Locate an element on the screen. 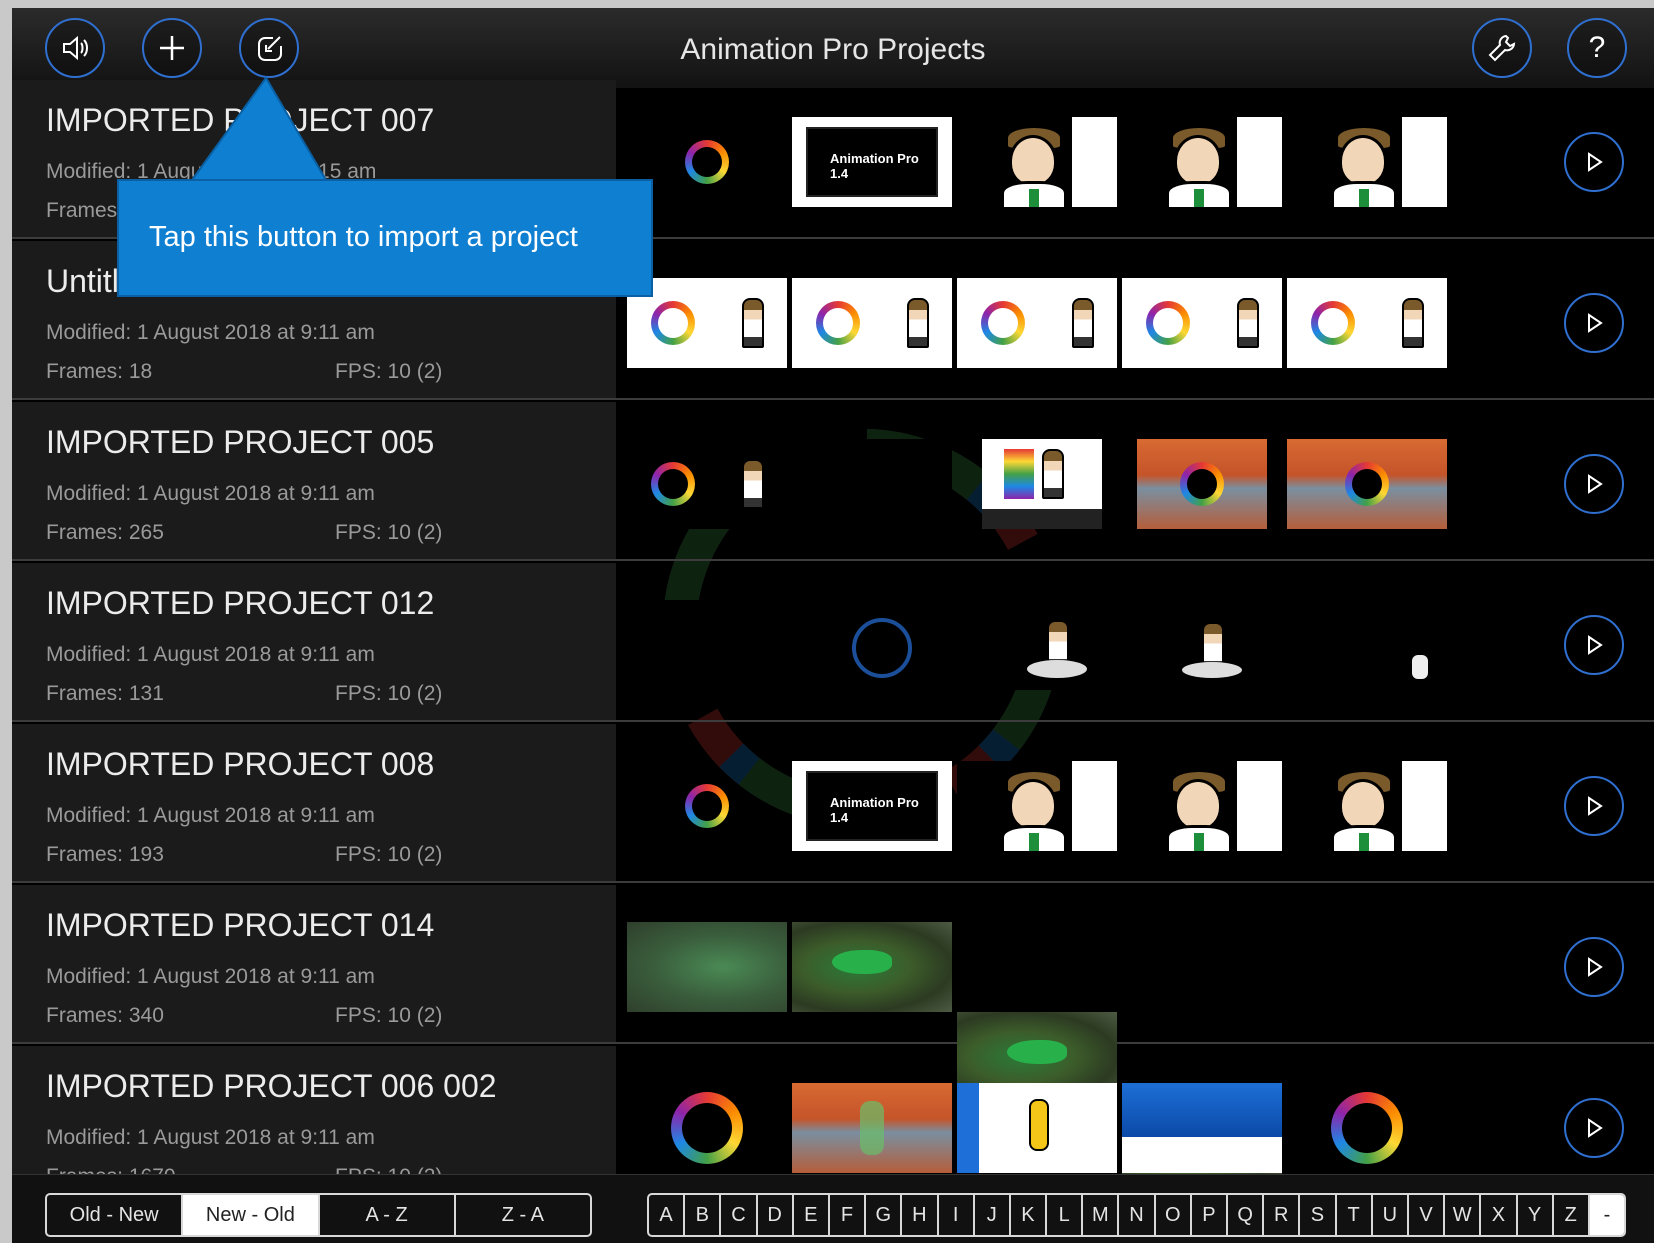 This screenshot has width=1654, height=1243. alpha-index-z: Z is located at coordinates (1572, 1215).